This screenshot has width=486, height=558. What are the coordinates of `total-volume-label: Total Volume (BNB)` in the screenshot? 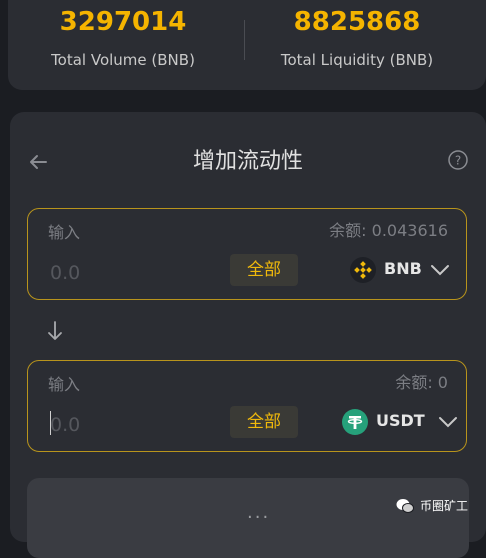 It's located at (123, 60).